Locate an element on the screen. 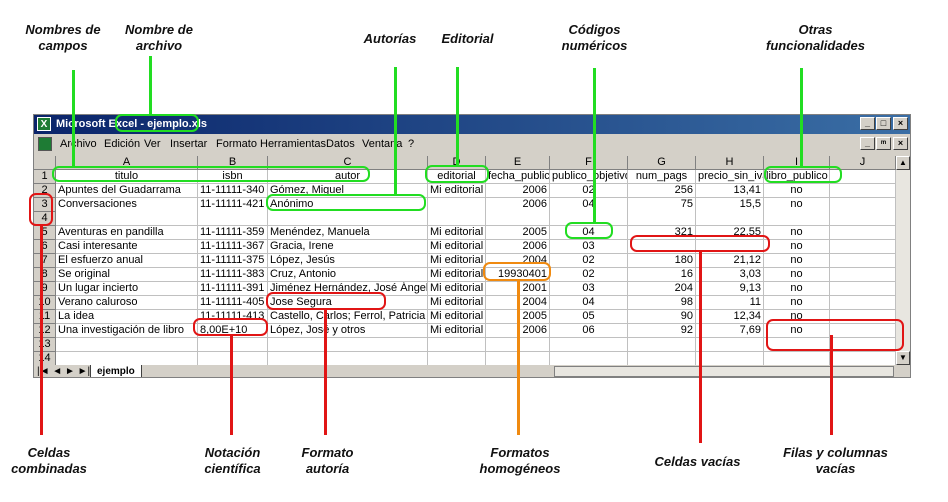  table-cell: 05 is located at coordinates (589, 317).